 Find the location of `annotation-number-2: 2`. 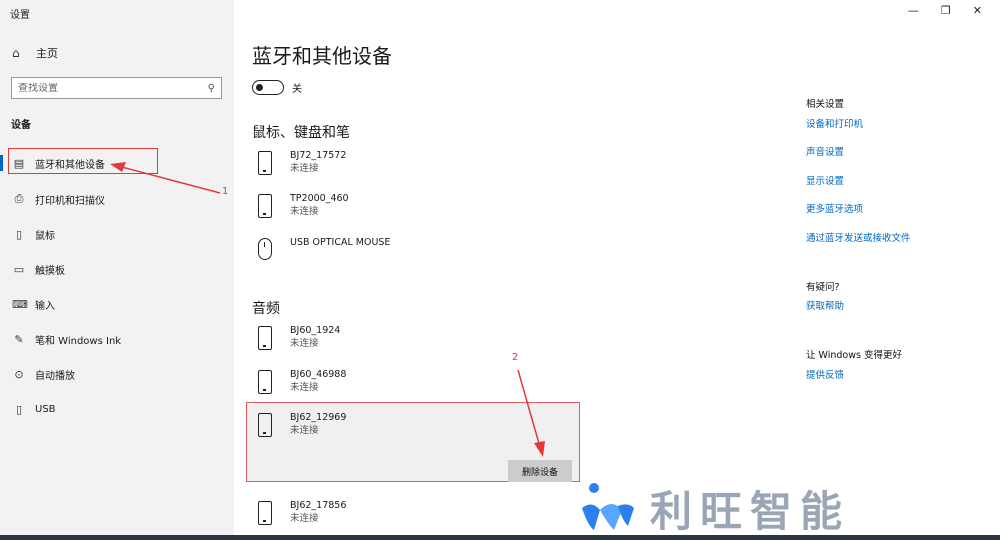

annotation-number-2: 2 is located at coordinates (515, 357).